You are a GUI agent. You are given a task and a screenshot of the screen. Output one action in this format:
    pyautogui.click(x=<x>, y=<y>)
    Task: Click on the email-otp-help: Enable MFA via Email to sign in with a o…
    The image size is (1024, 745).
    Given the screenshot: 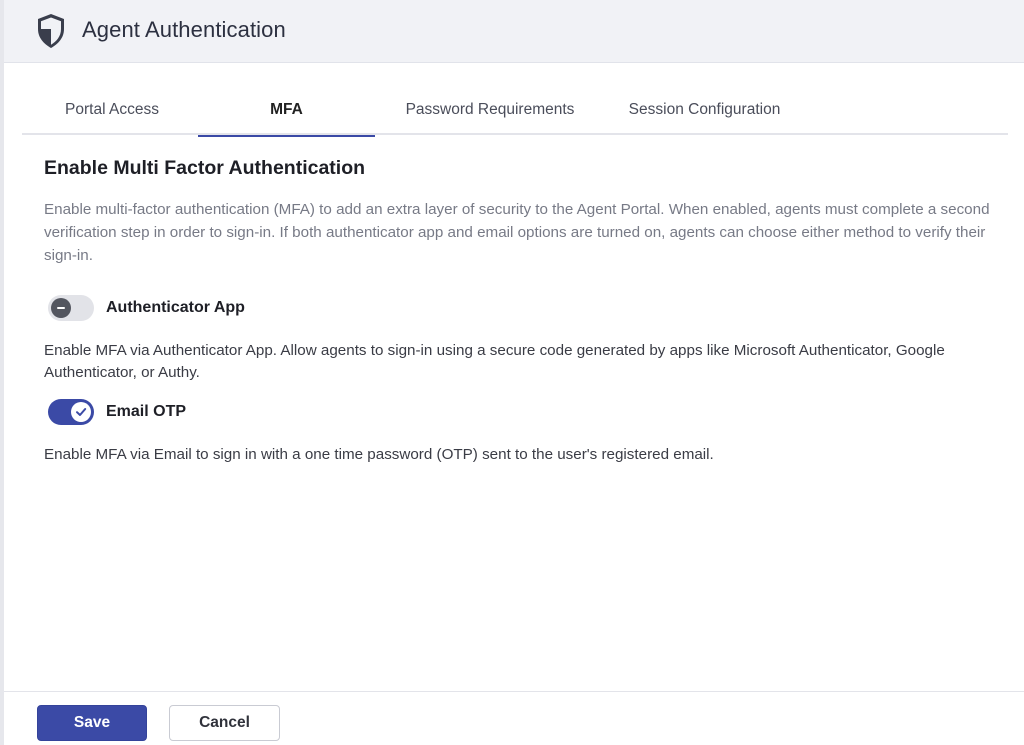 What is the action you would take?
    pyautogui.click(x=379, y=454)
    